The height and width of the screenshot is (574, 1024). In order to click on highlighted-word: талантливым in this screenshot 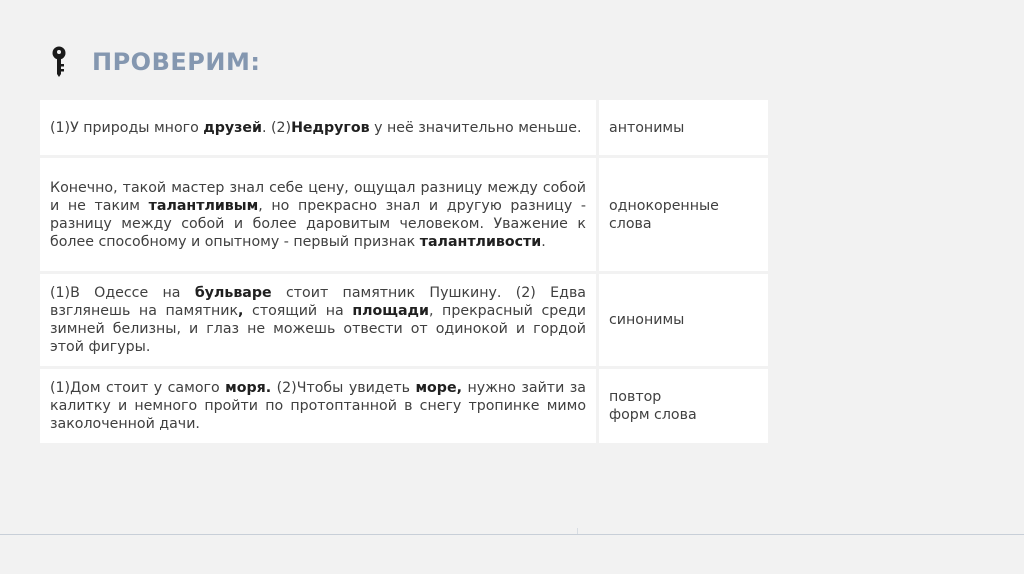, I will do `click(203, 205)`.